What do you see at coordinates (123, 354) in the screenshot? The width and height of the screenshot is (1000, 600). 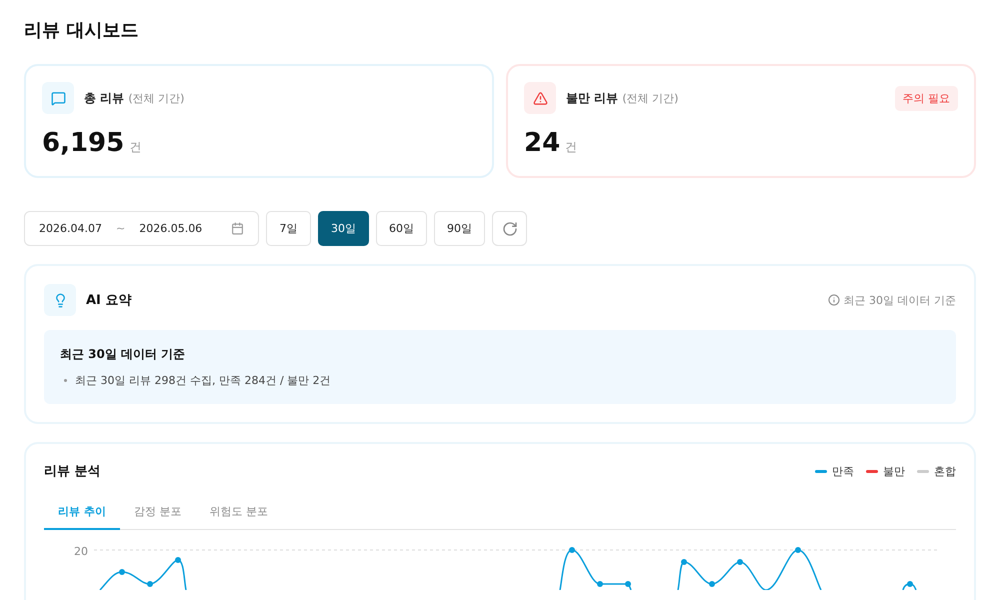 I see `summary-title: 최근 30일 데이터 기준` at bounding box center [123, 354].